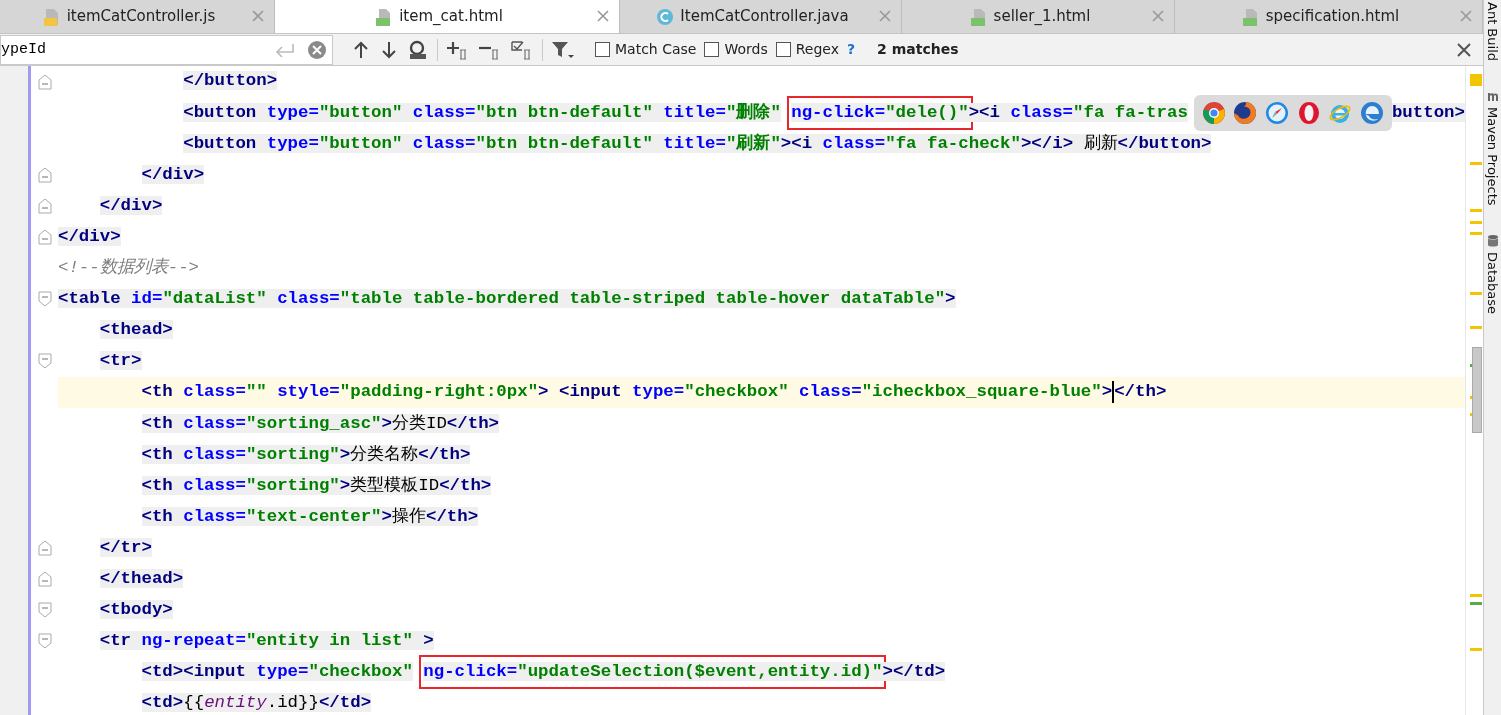  I want to click on code-text: ></td>, so click(914, 672).